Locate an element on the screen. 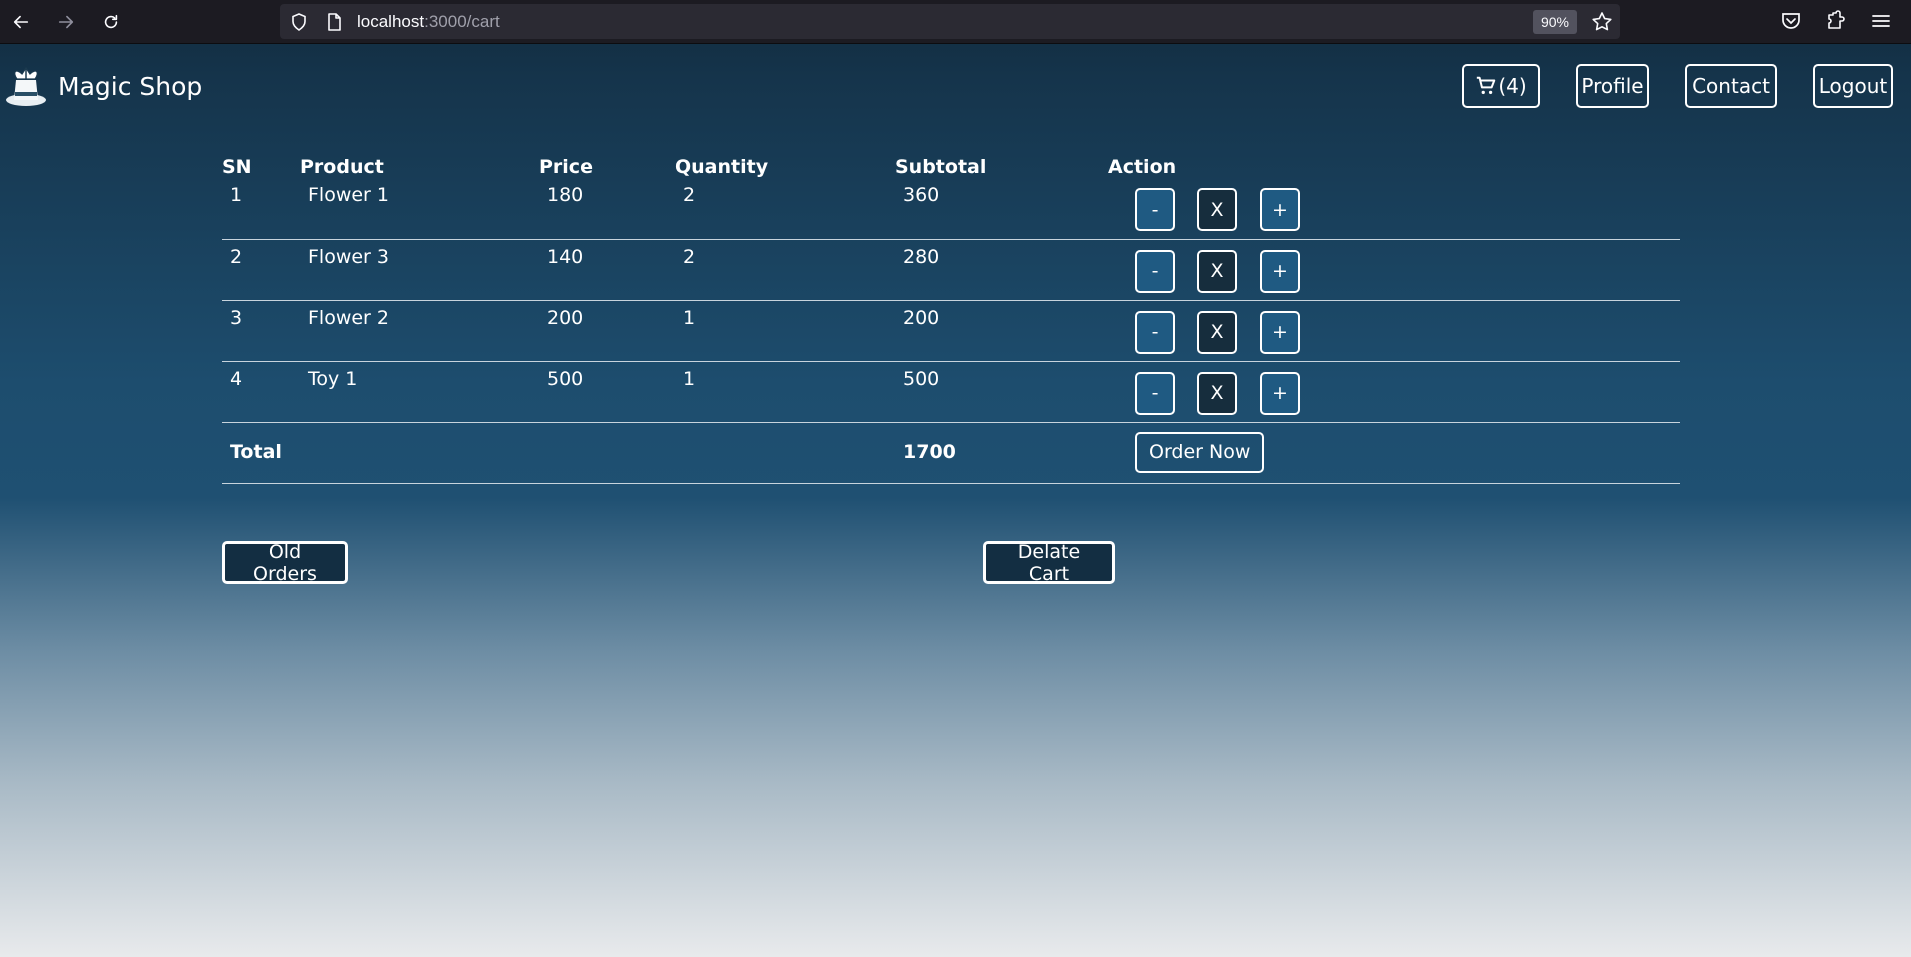 The width and height of the screenshot is (1911, 957). column-header-subtotal: Subtotal is located at coordinates (941, 167).